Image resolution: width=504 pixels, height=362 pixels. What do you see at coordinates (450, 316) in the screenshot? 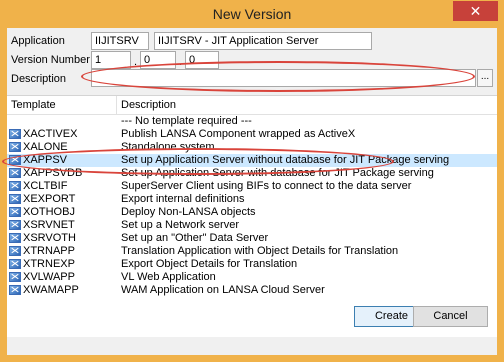
I see `cancel-button: Cancel` at bounding box center [450, 316].